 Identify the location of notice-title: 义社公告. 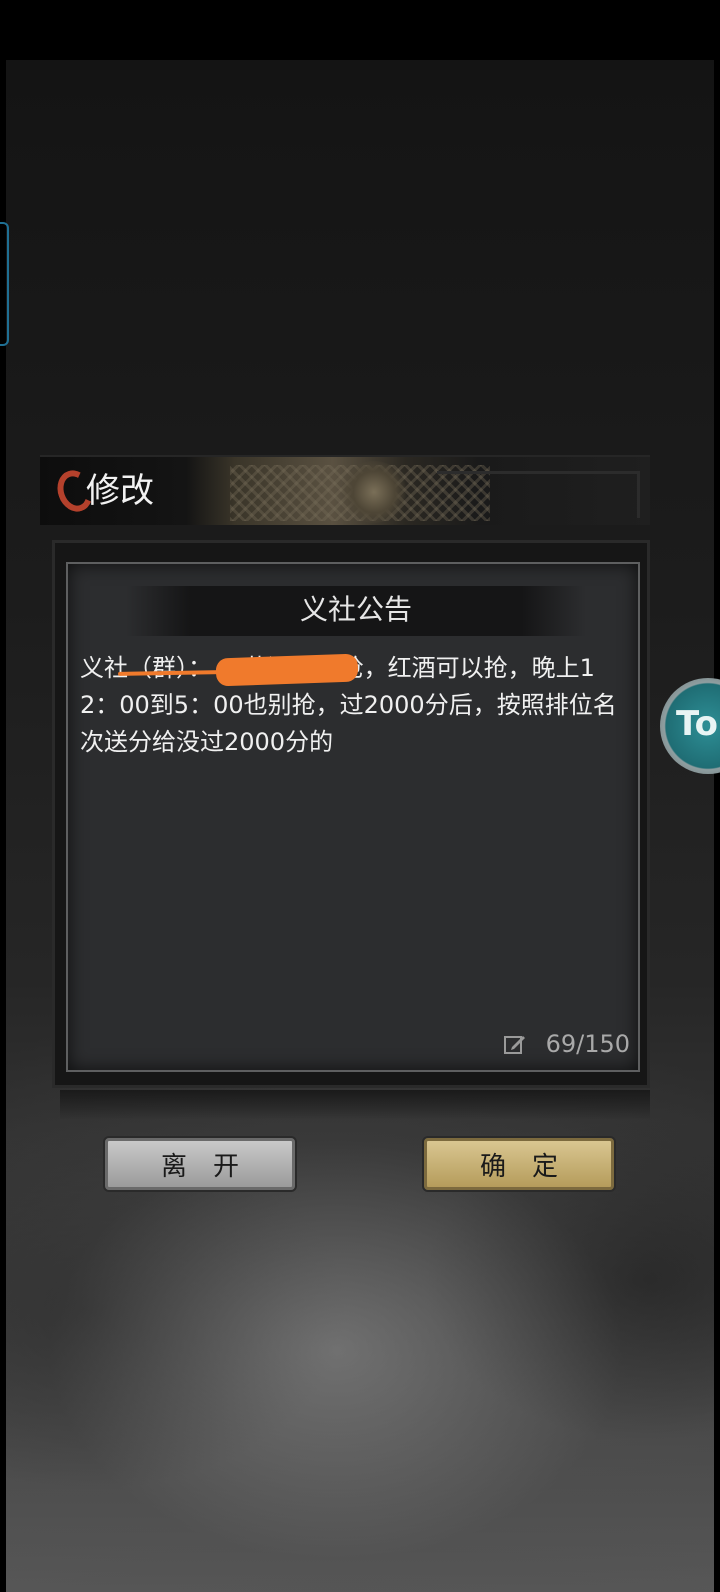
(355, 609).